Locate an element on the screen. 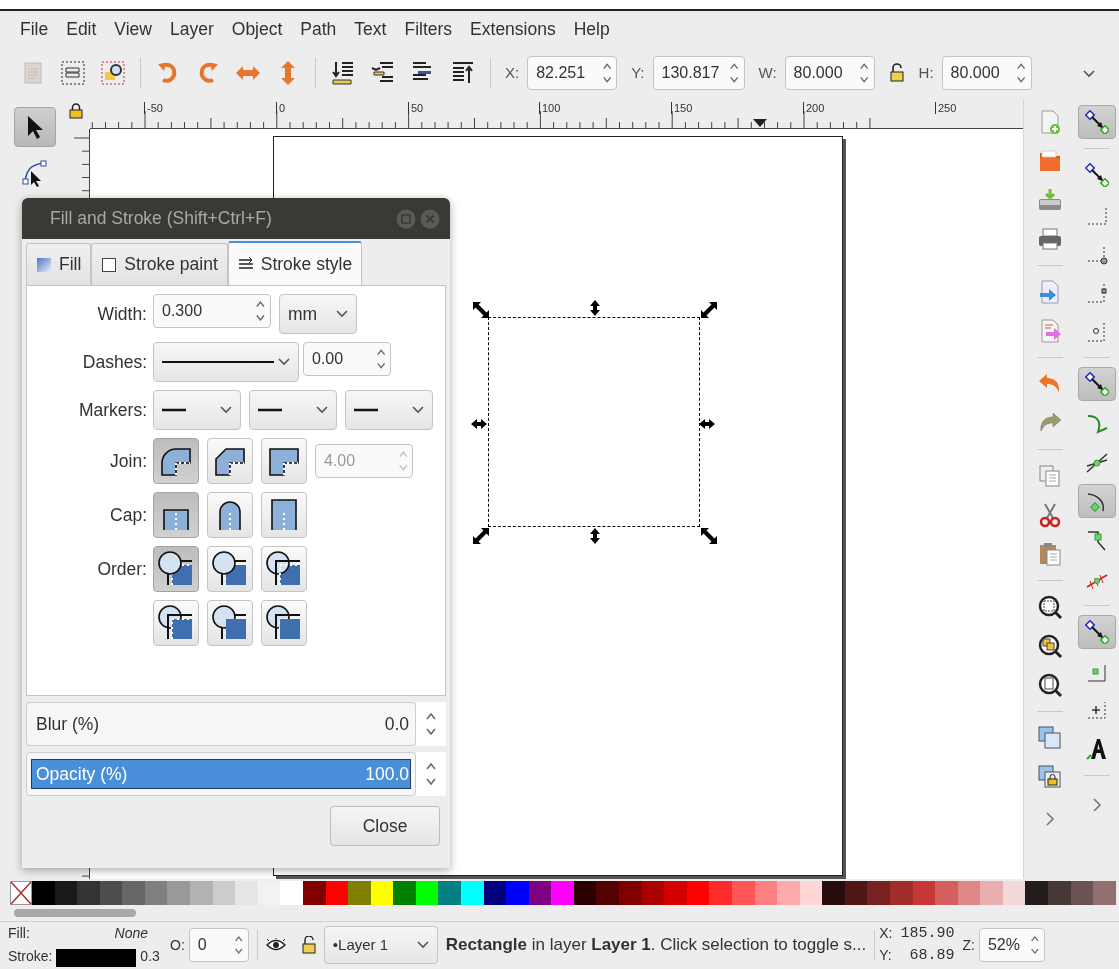 This screenshot has height=969, width=1119. menu-item: Text is located at coordinates (370, 29).